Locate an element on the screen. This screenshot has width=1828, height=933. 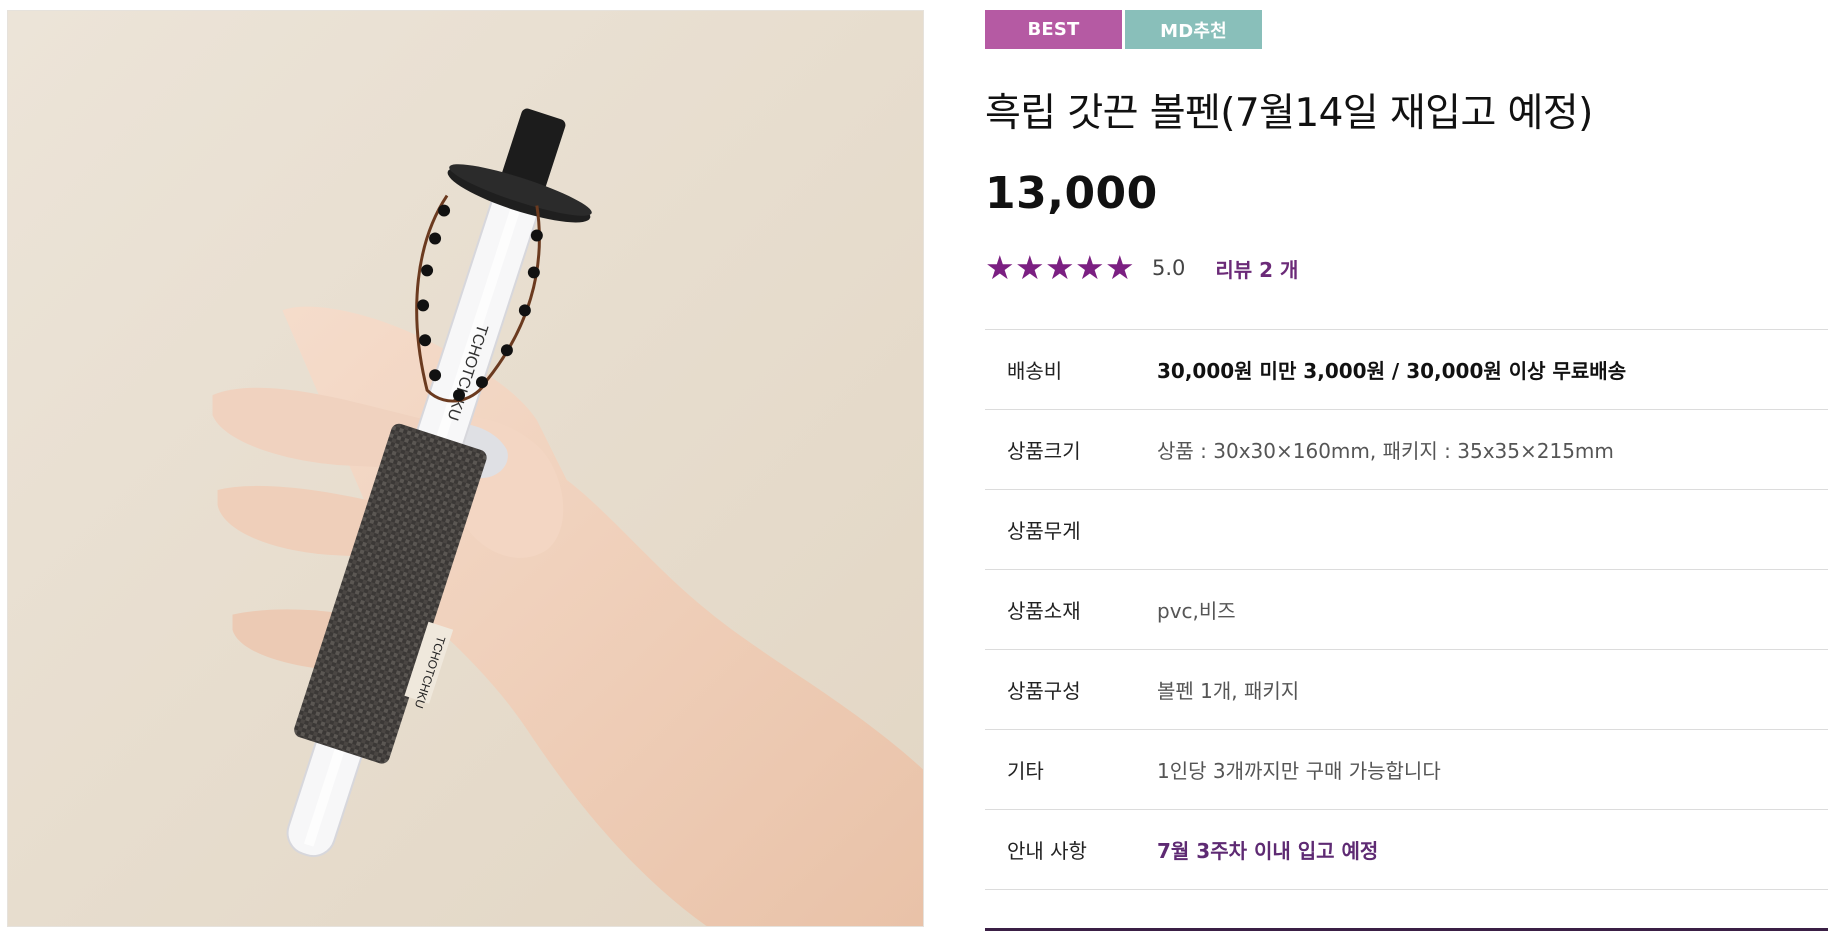
spec-row-size: 상품크기 상품 : 30x30×160mm, 패키지 : 35x35×215mm is located at coordinates (1406, 450).